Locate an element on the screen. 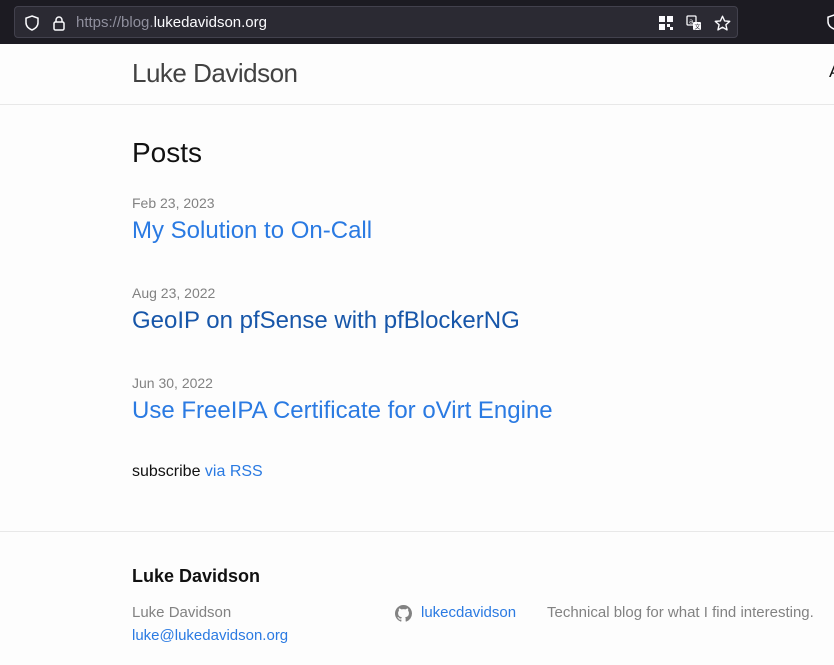  github-profile-link: lukecdavidson is located at coordinates (455, 613).